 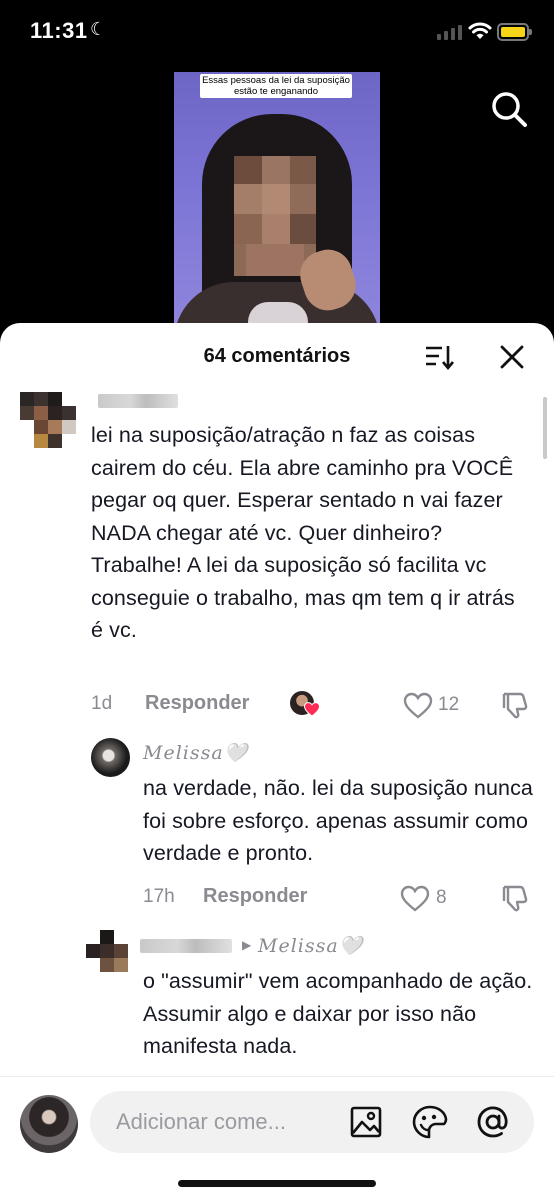 I want to click on scrollbar, so click(x=545, y=428).